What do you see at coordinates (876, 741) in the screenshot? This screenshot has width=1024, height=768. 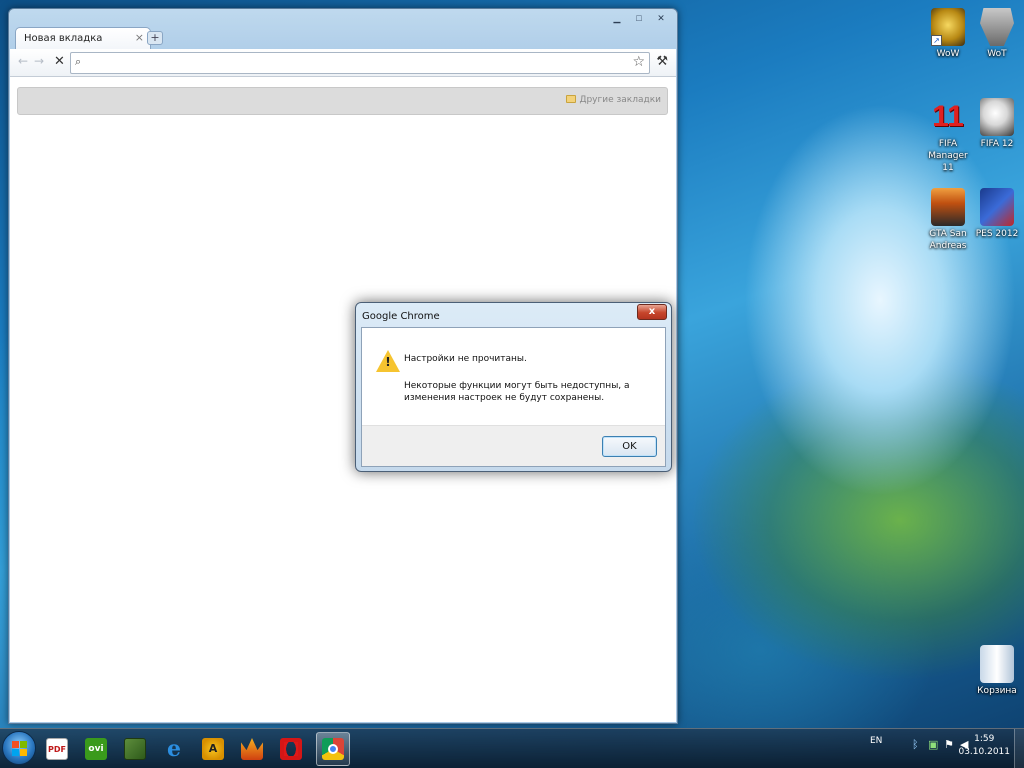 I see `language-indicator: EN` at bounding box center [876, 741].